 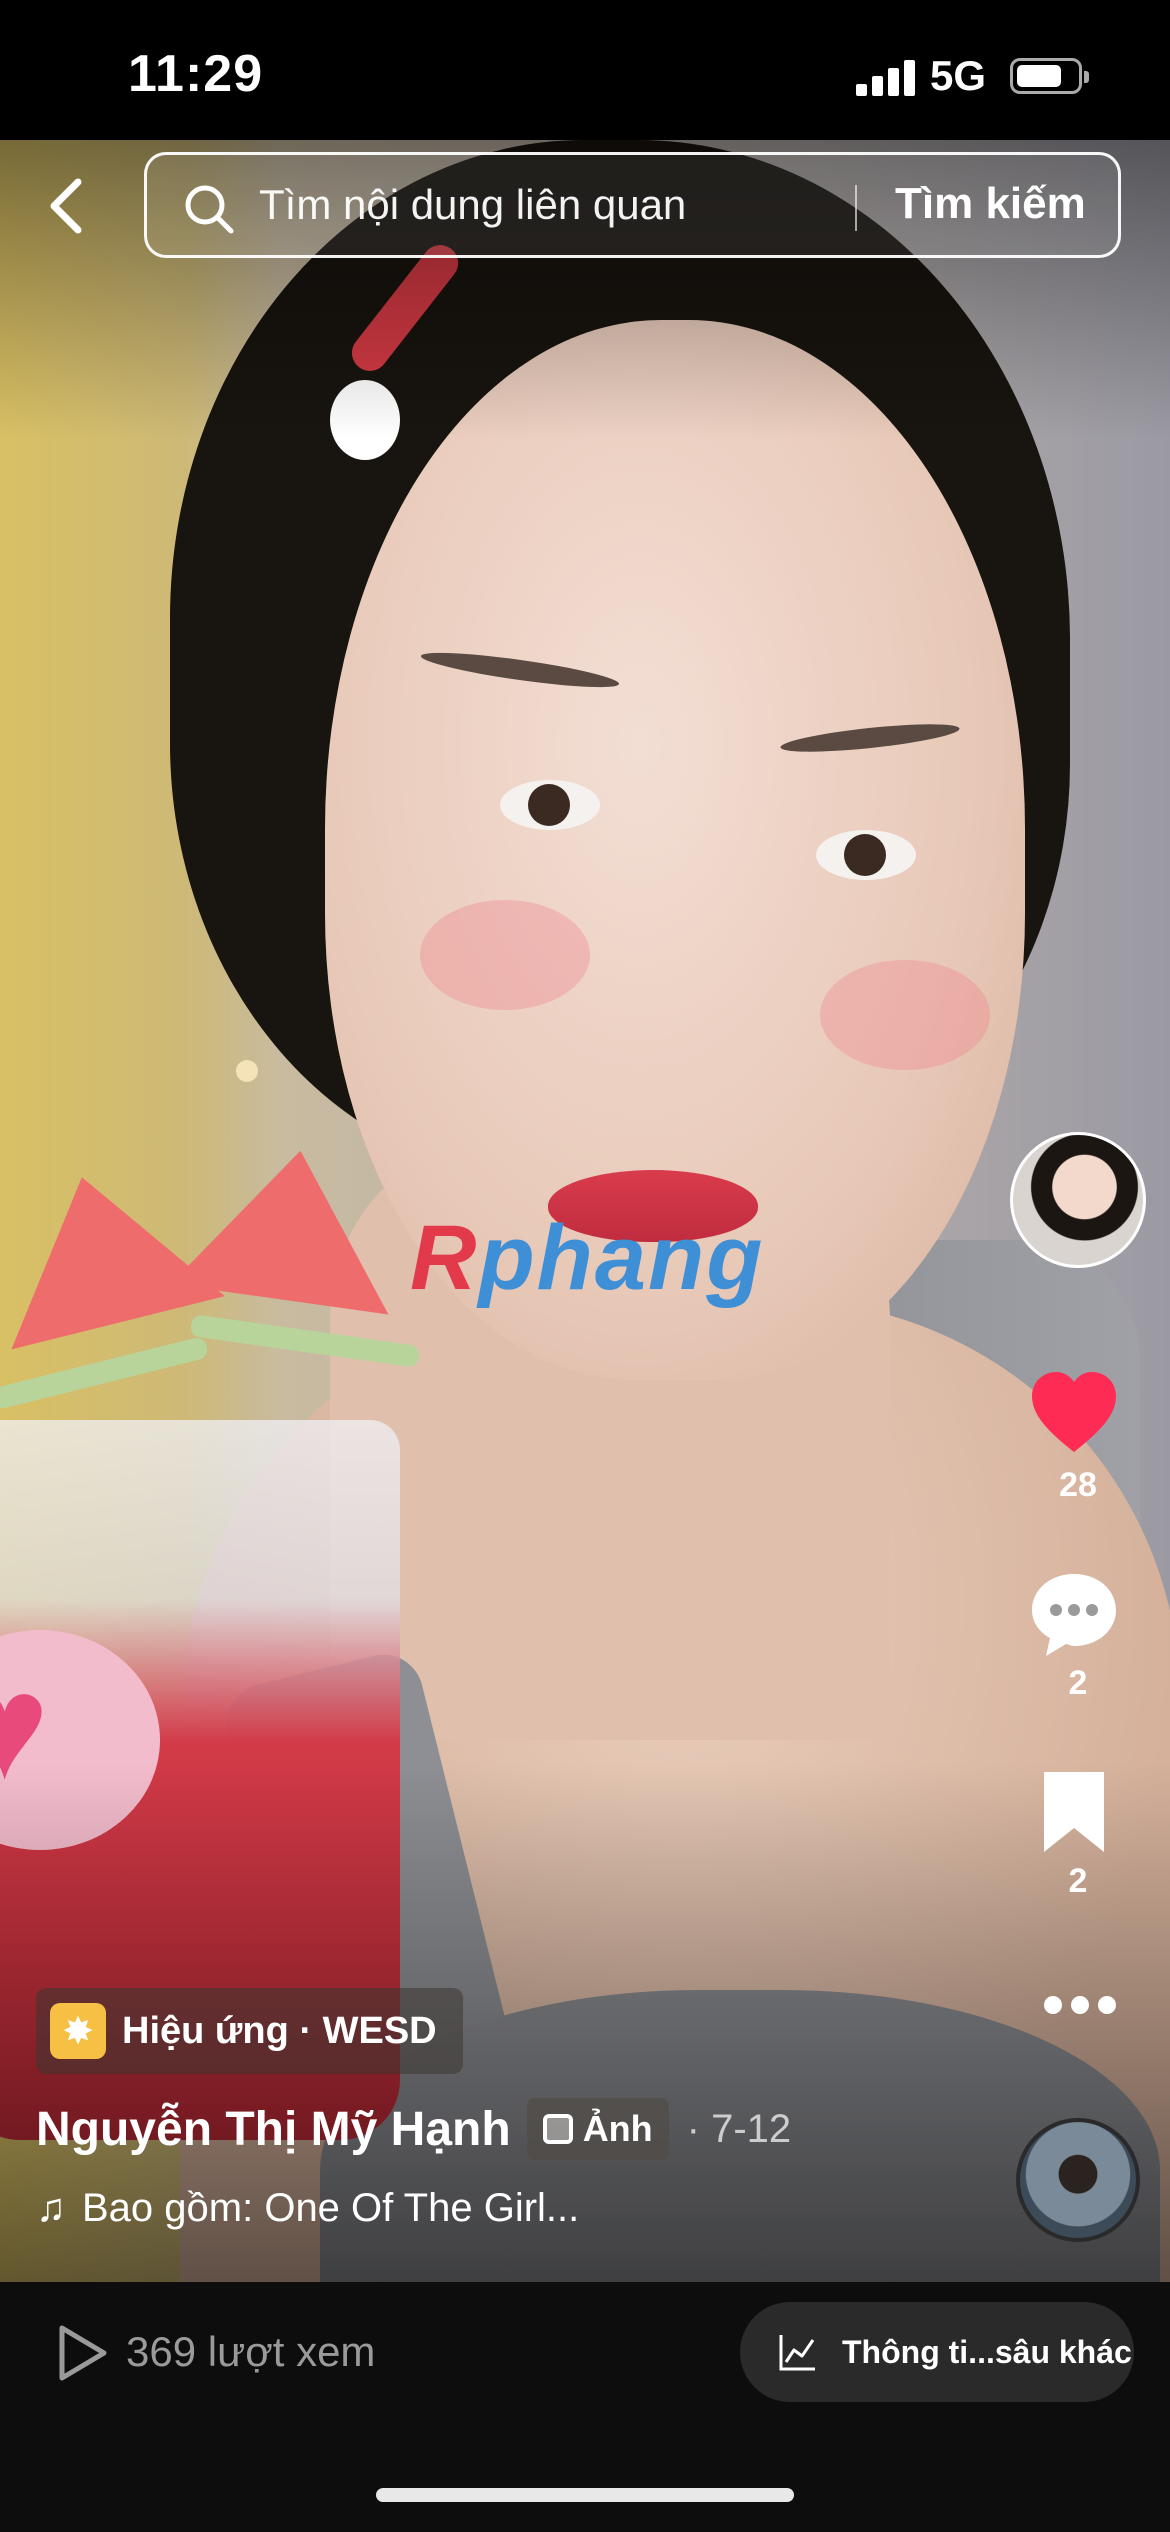 I want to click on play-icon, so click(x=83, y=2353).